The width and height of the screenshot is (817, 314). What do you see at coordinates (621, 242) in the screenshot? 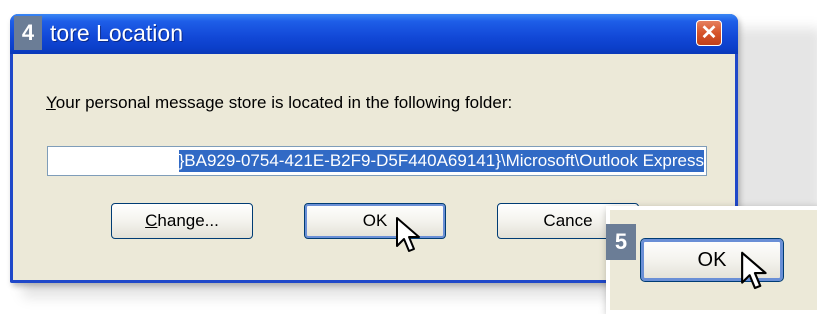
I see `step-5-badge: 5` at bounding box center [621, 242].